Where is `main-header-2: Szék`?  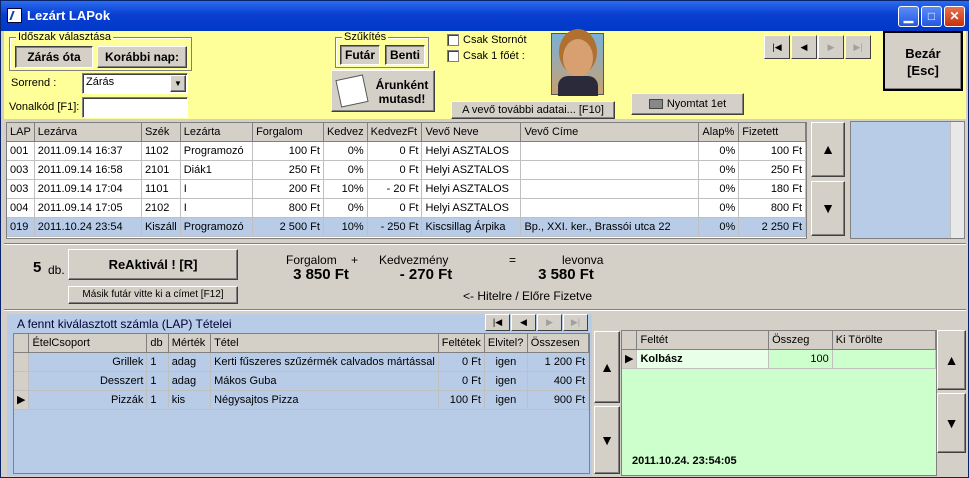
main-header-2: Szék is located at coordinates (161, 132).